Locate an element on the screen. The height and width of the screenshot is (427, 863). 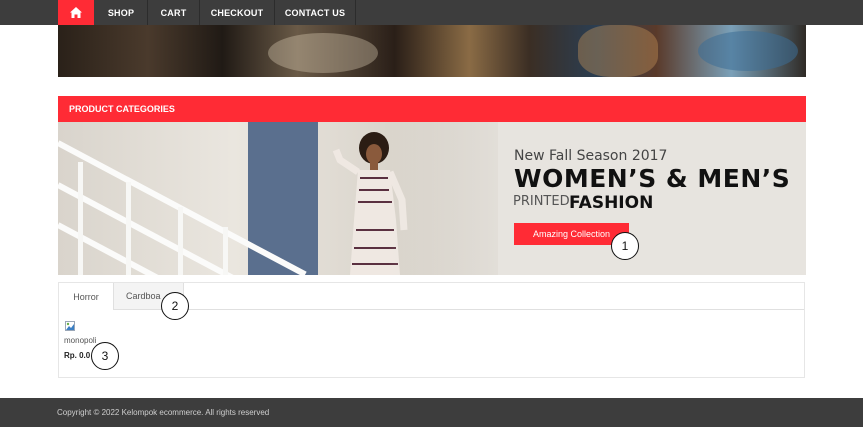
home-button is located at coordinates (76, 12).